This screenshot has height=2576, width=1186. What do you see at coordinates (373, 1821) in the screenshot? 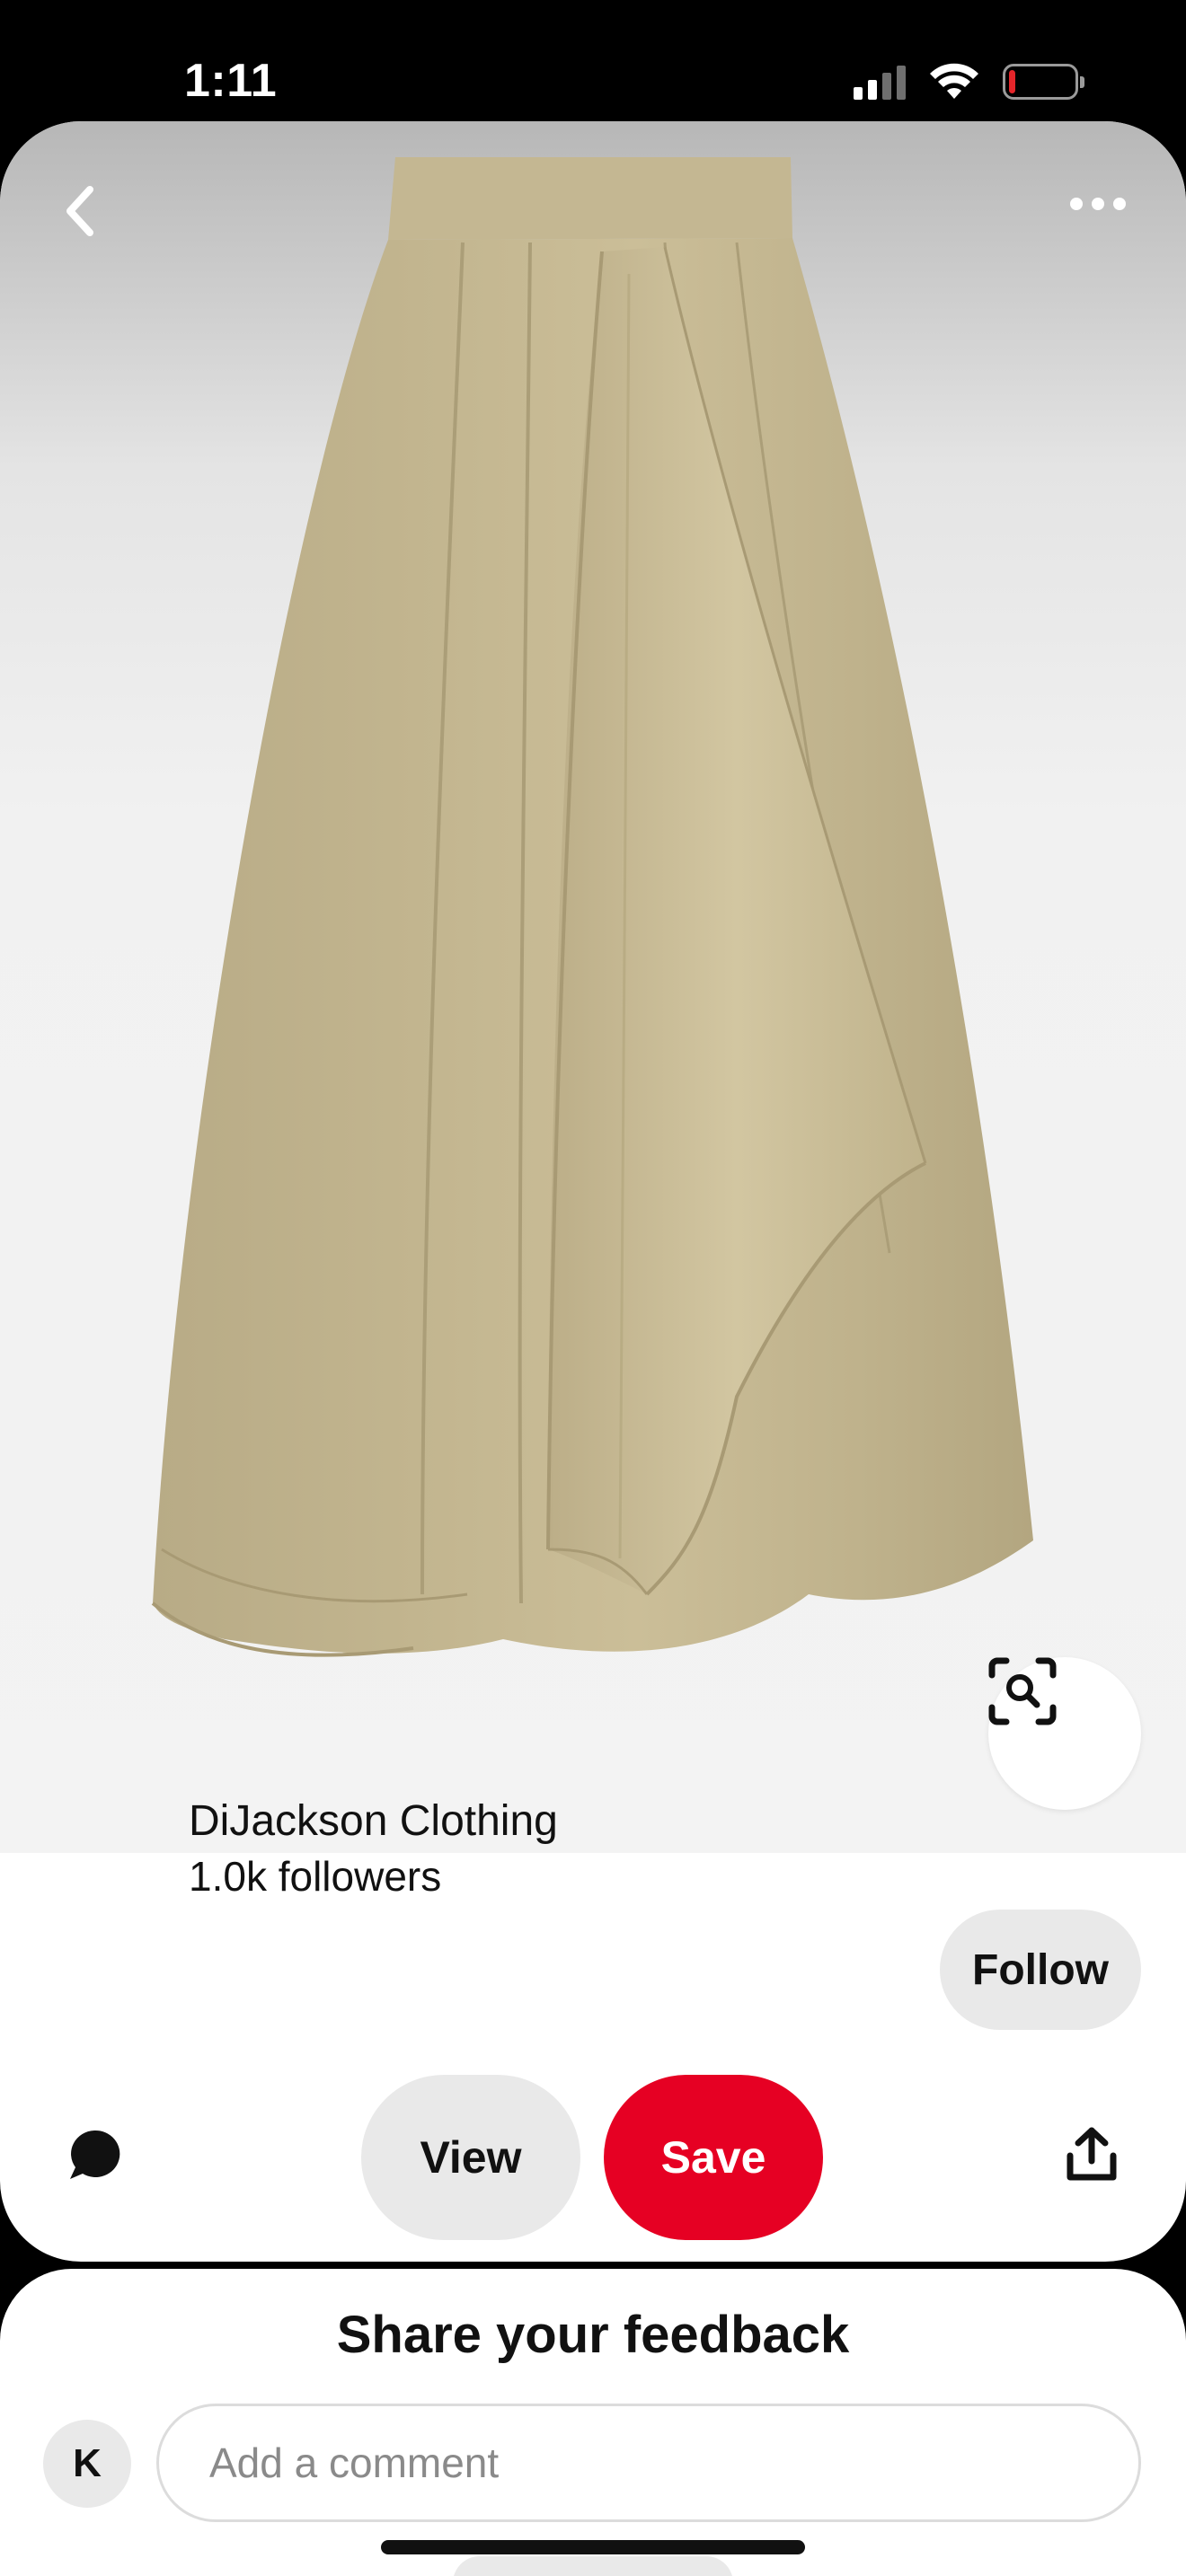
I see `creator-name: DiJackson Clothing` at bounding box center [373, 1821].